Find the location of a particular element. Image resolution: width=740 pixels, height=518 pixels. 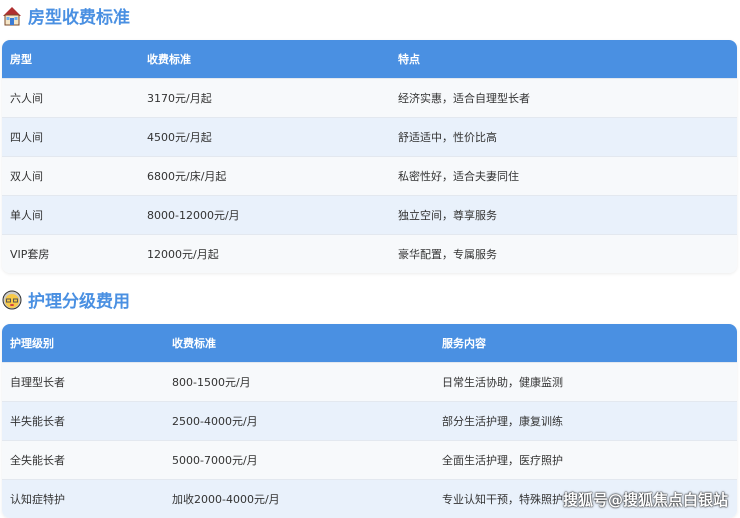

table-cell: 半失能长者 is located at coordinates (83, 420).